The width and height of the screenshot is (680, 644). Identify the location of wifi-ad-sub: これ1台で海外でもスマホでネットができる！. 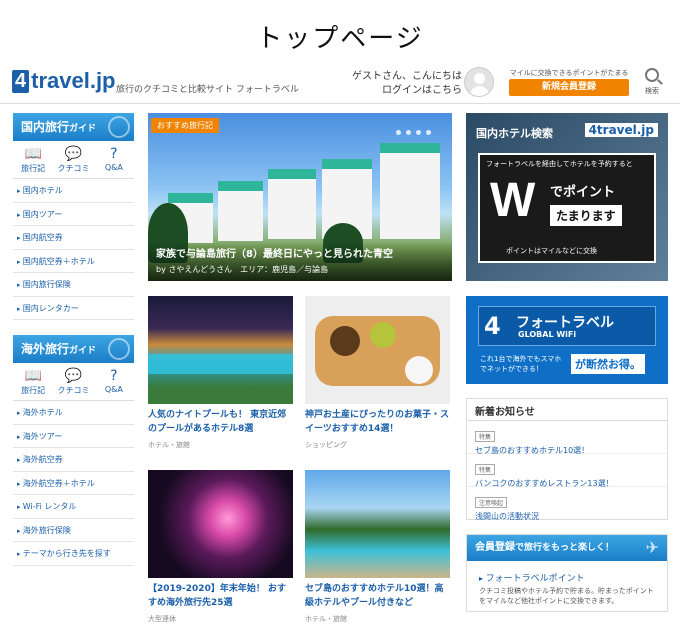
(521, 364).